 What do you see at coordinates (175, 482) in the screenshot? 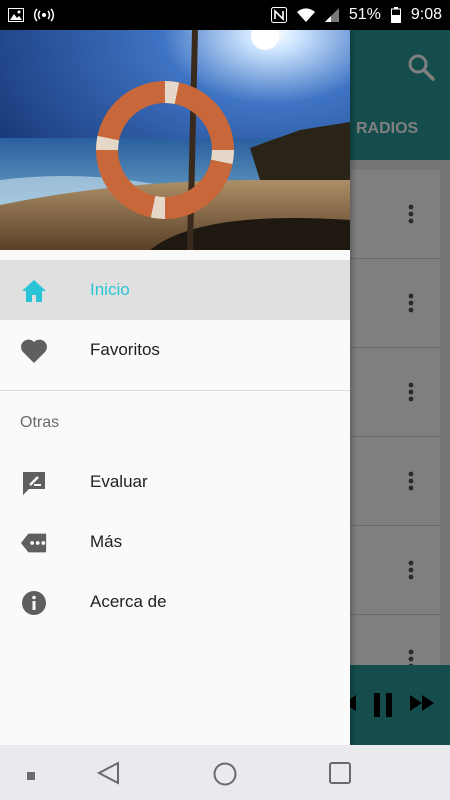
I see `drawer-item-evaluar: Evaluar` at bounding box center [175, 482].